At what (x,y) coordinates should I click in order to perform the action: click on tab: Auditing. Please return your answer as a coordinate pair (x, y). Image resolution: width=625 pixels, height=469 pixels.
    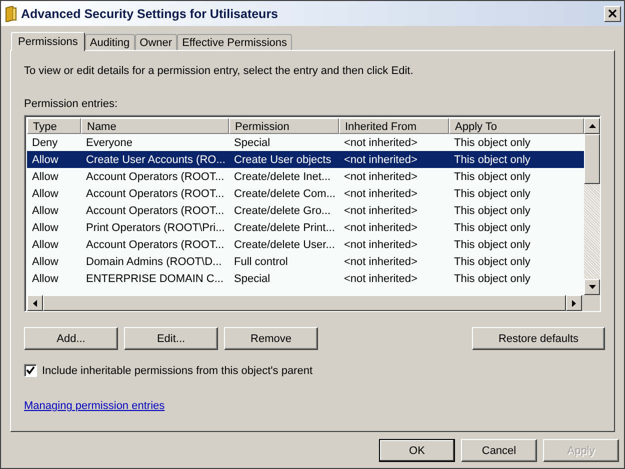
    Looking at the image, I should click on (109, 42).